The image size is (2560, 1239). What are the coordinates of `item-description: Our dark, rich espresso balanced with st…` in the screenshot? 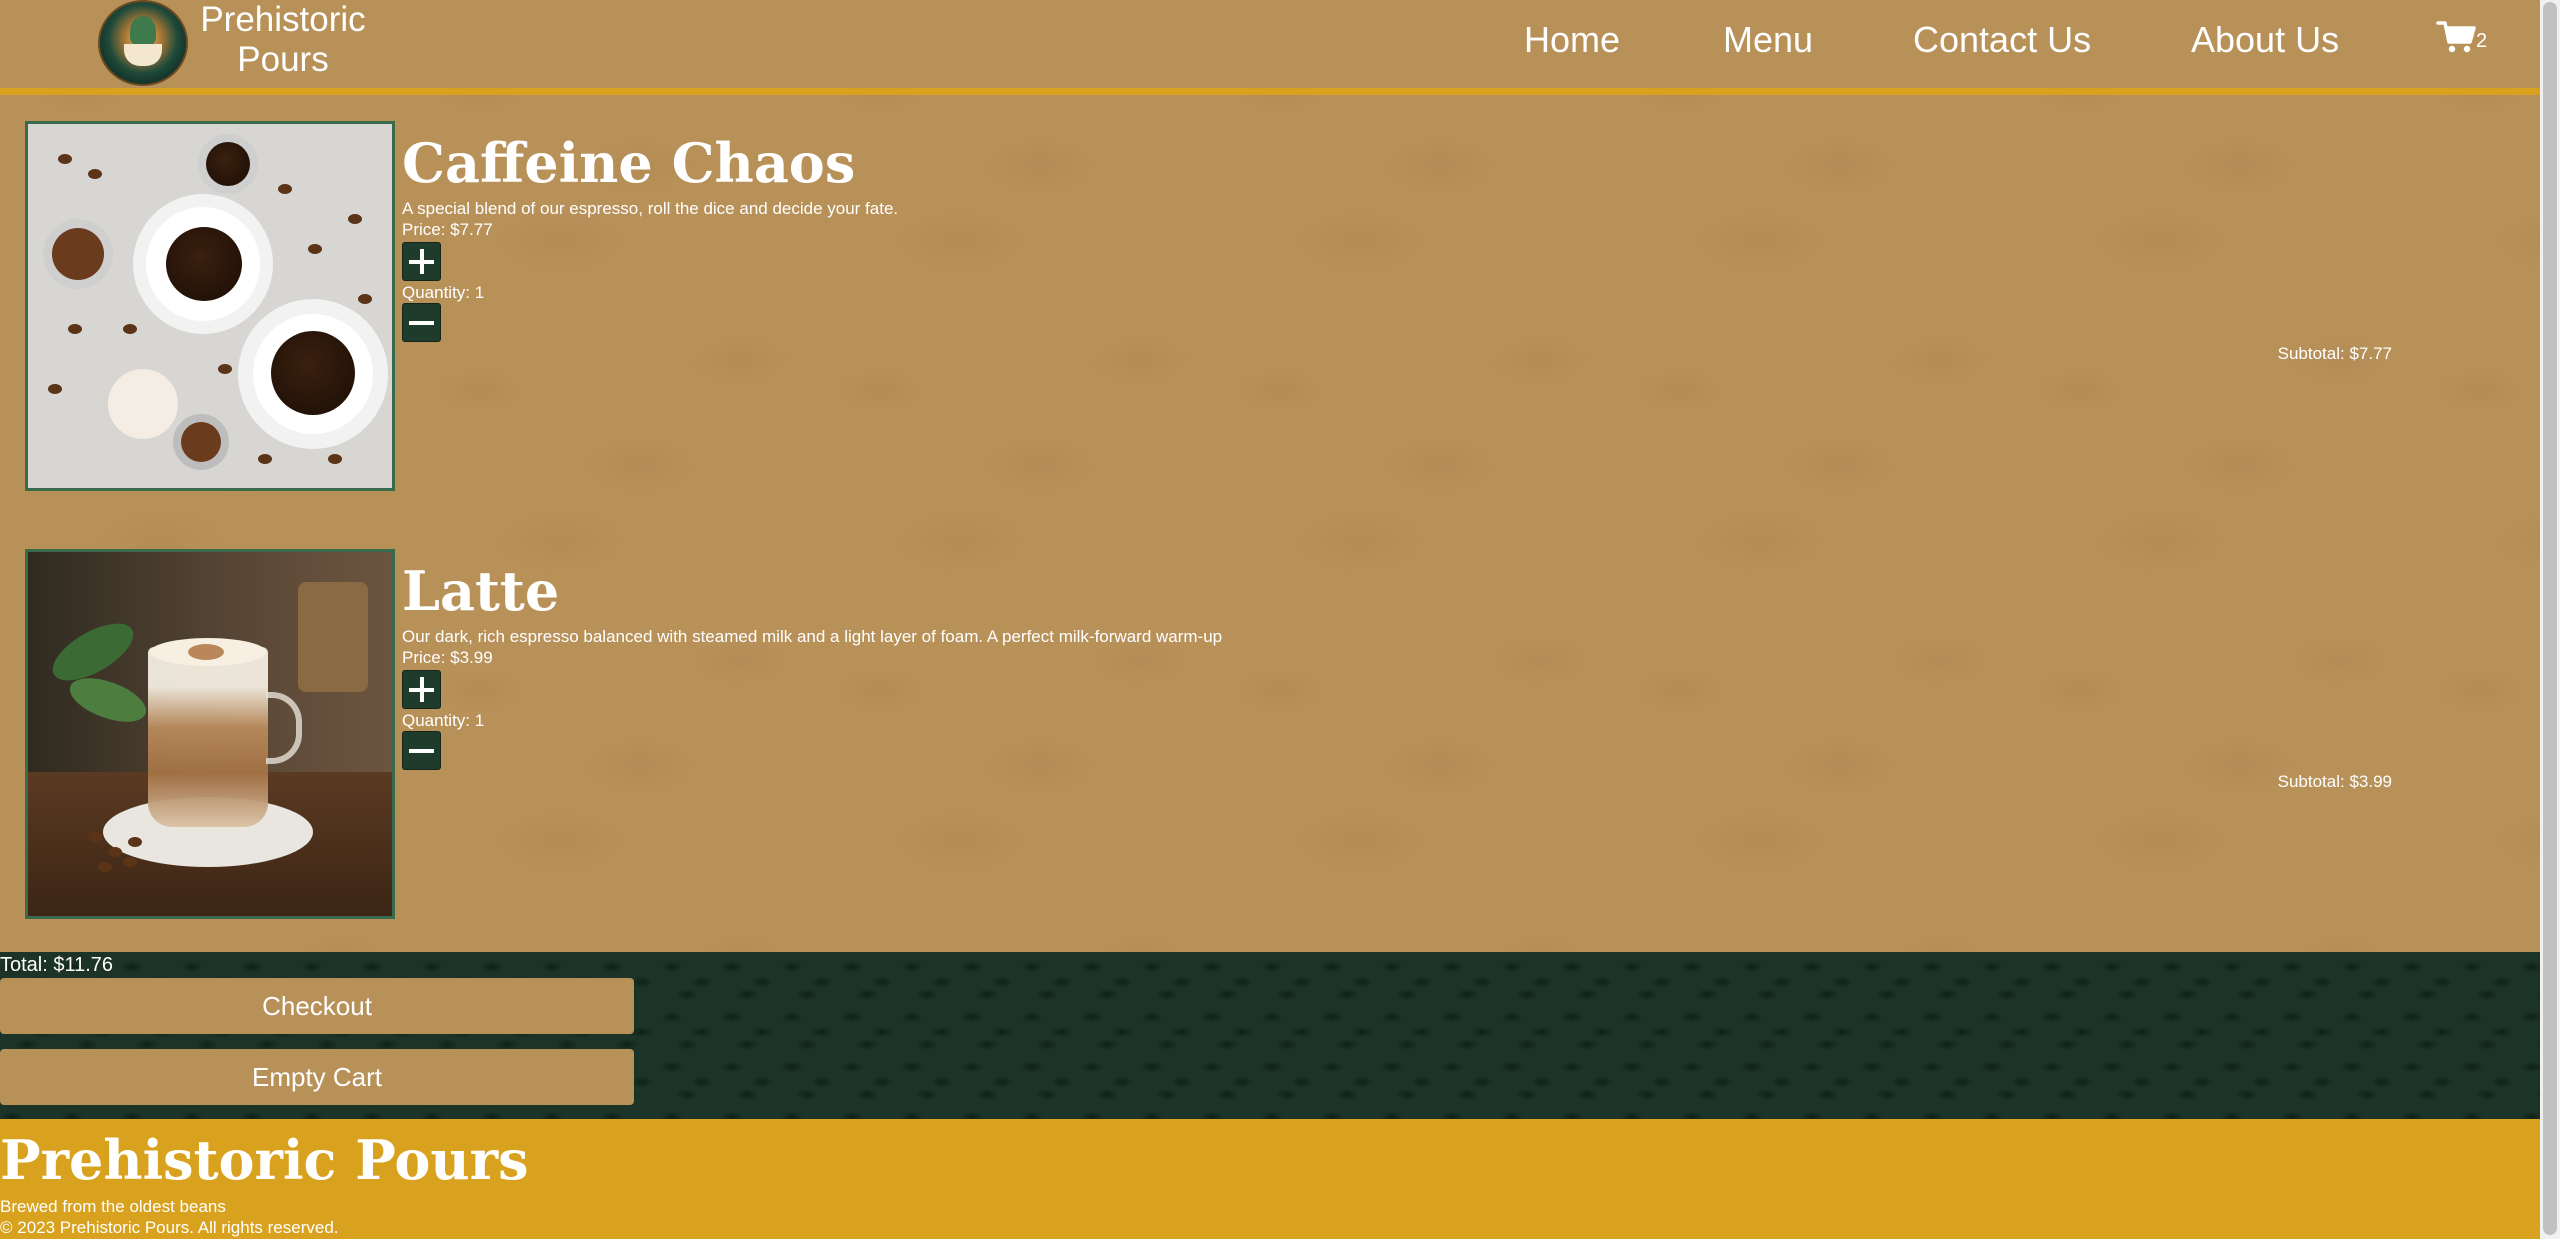 It's located at (812, 636).